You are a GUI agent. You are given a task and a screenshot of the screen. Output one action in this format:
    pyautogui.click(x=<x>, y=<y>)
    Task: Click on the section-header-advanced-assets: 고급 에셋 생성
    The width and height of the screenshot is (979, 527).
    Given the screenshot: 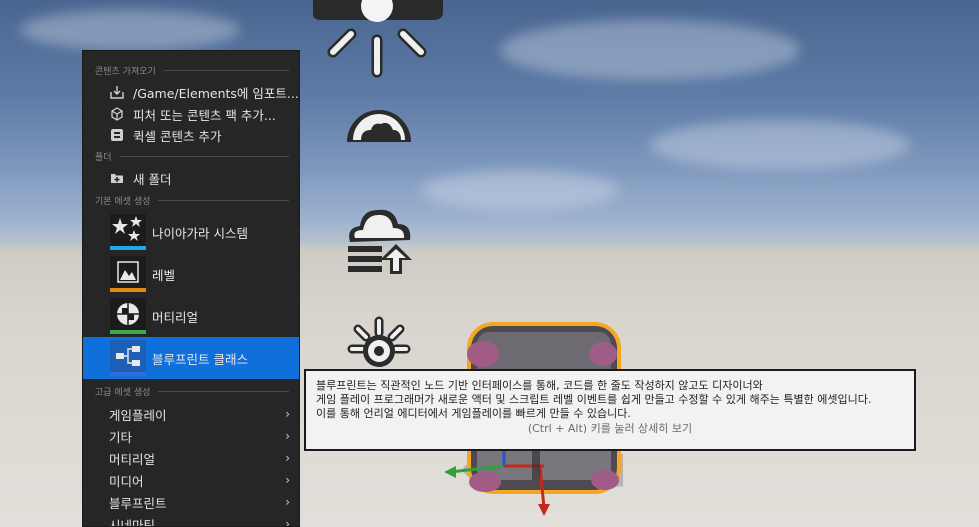 What is the action you would take?
    pyautogui.click(x=192, y=391)
    